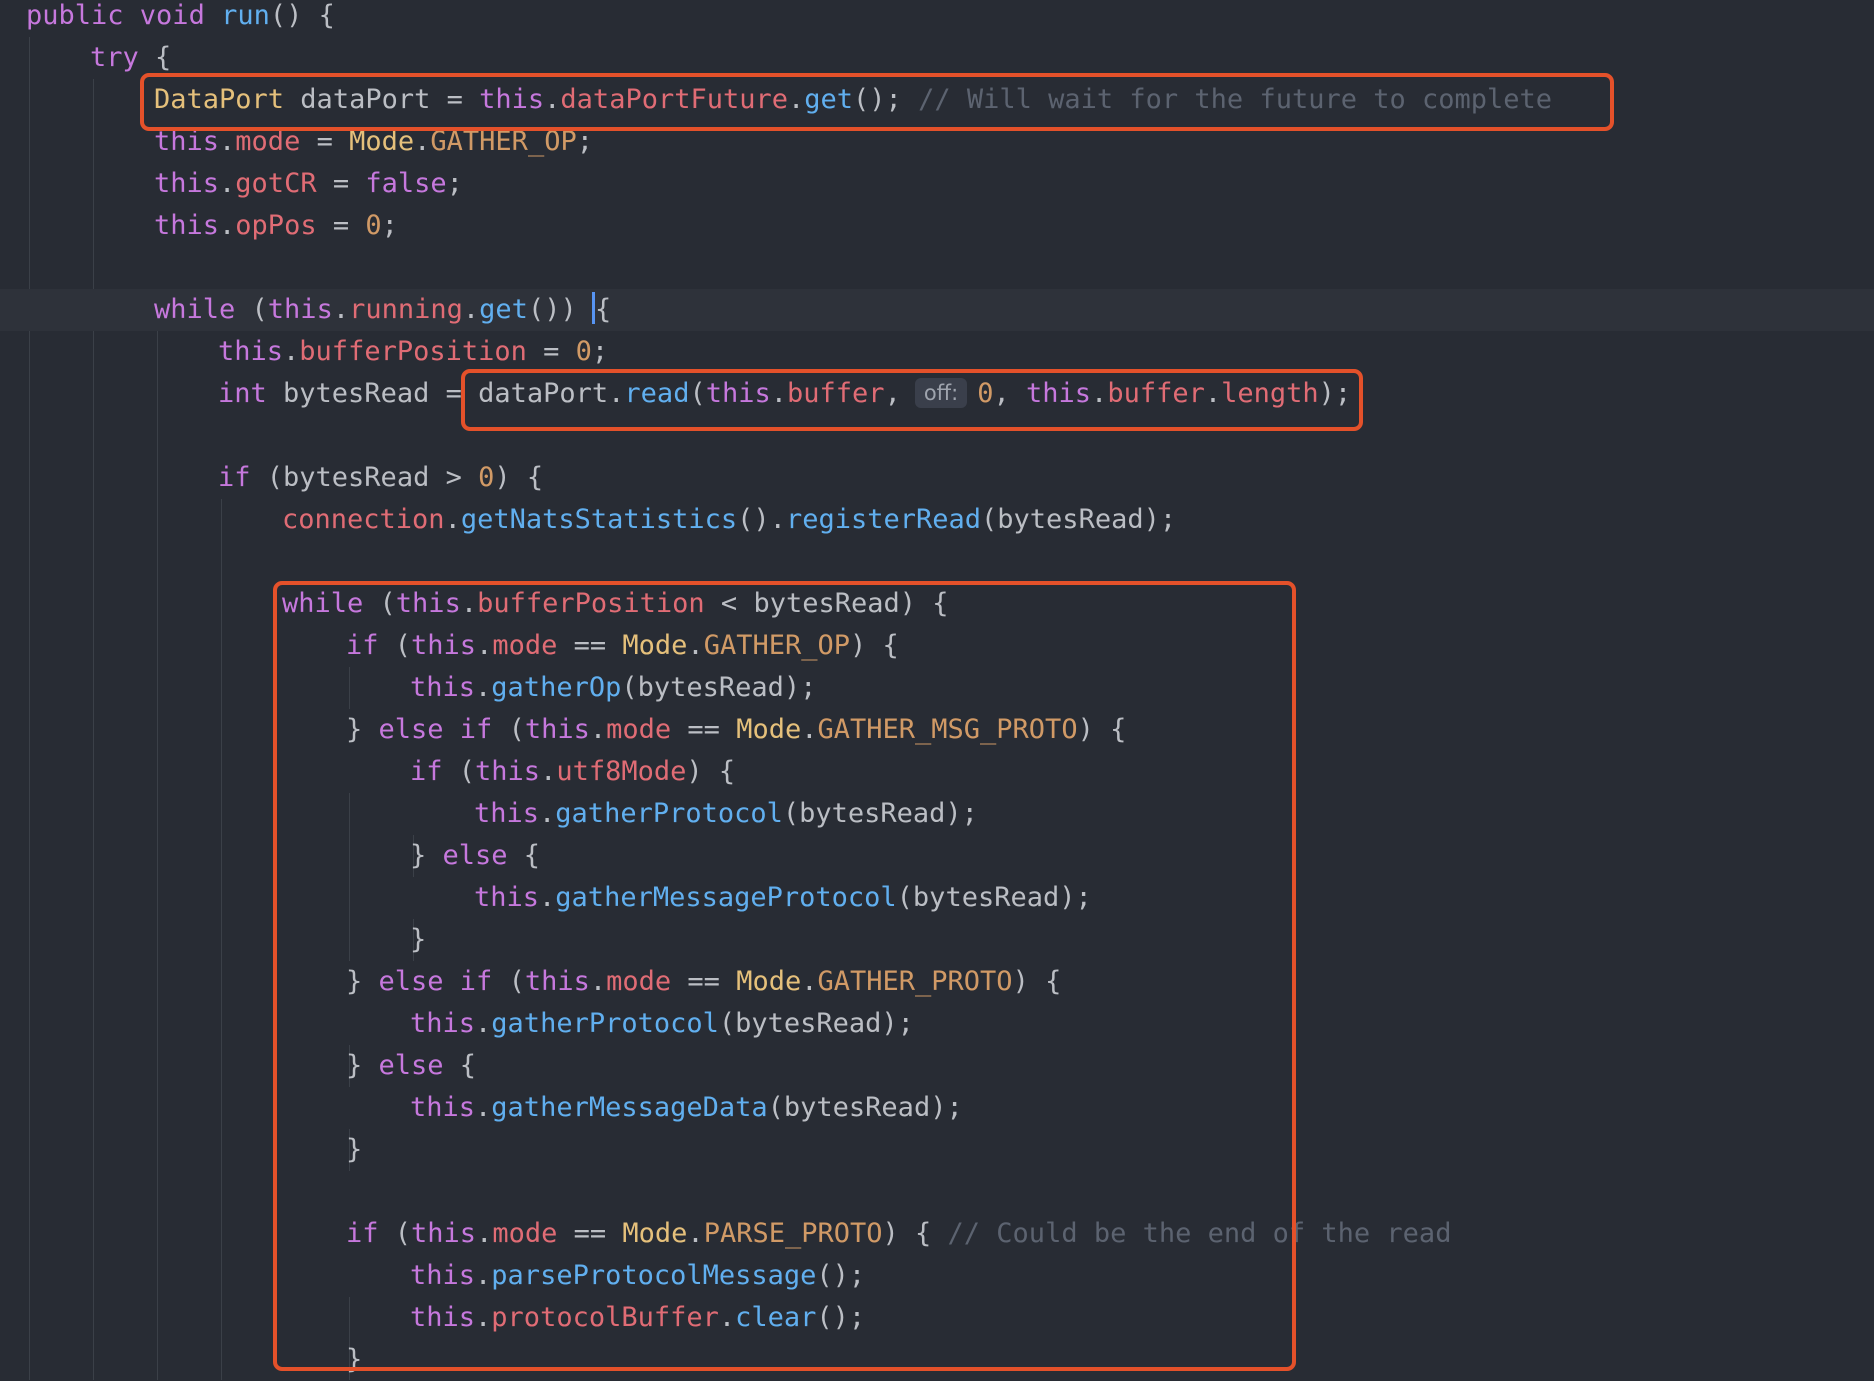  I want to click on code-line: if (this.utf8Mode) {, so click(937, 772).